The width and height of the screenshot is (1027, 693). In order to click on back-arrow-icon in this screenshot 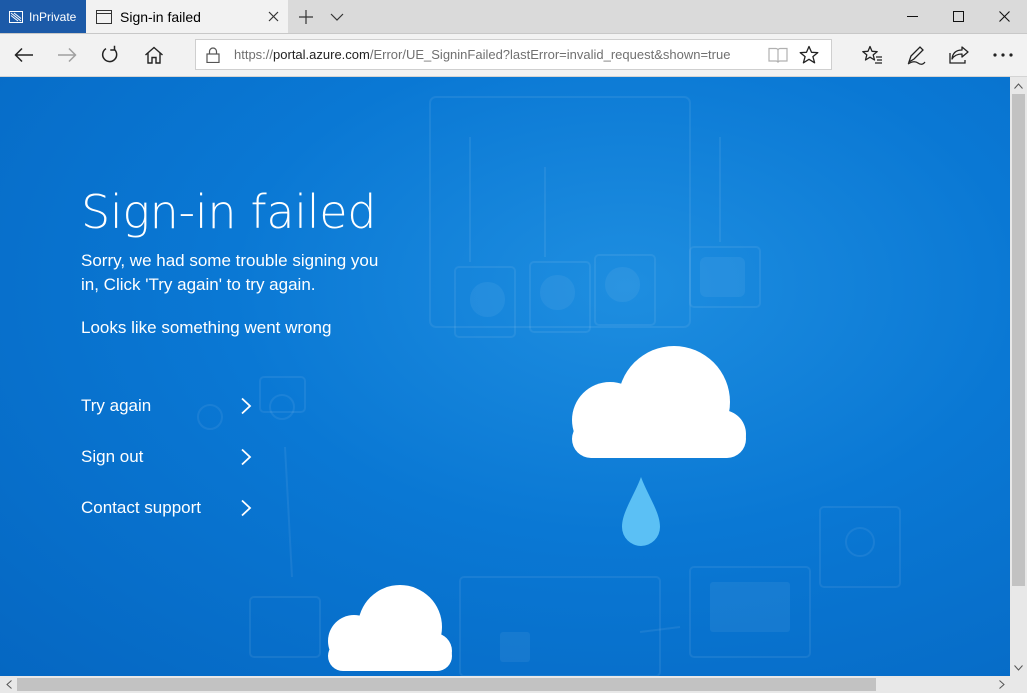, I will do `click(24, 55)`.